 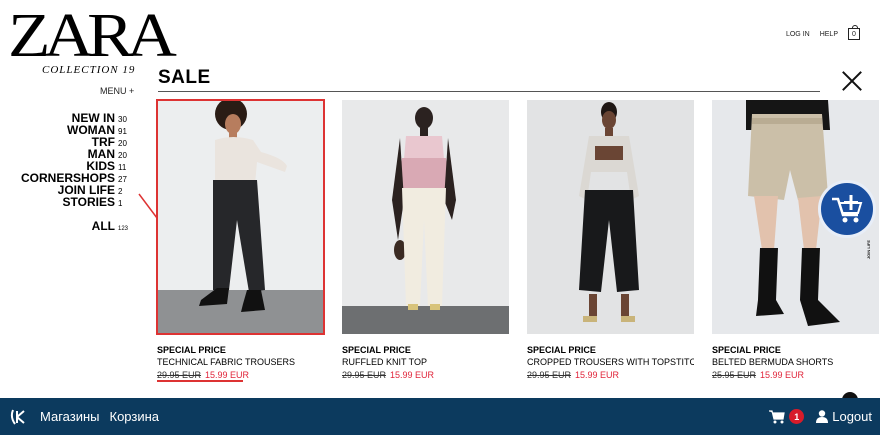 I want to click on app-logo-icon, so click(x=19, y=417).